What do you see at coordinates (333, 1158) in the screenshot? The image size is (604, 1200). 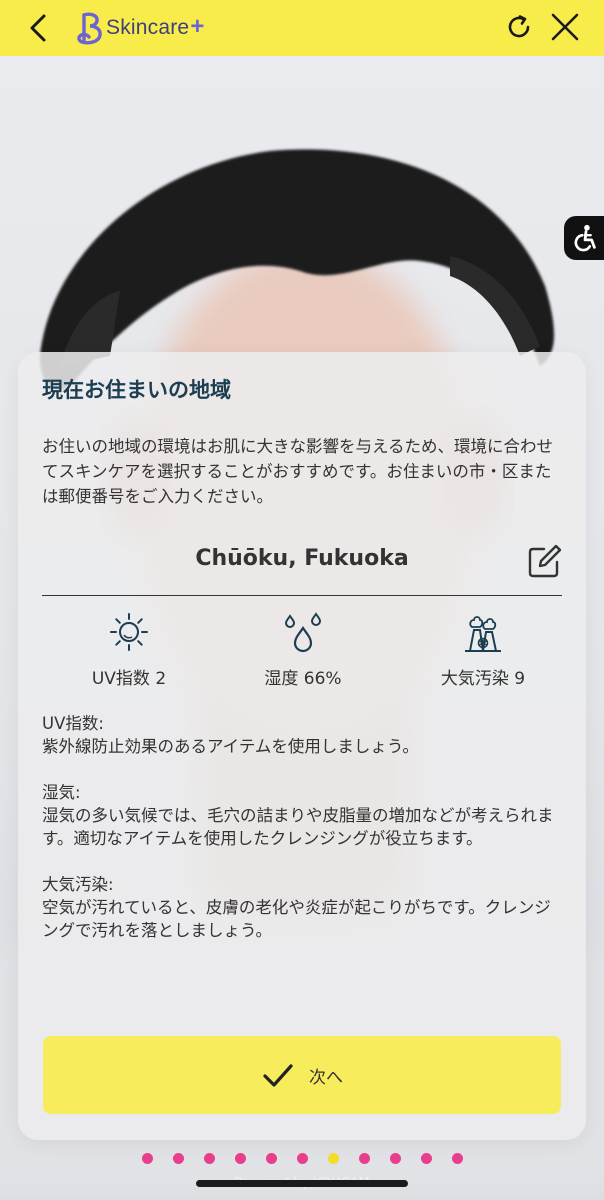 I see `pagination-dot-active` at bounding box center [333, 1158].